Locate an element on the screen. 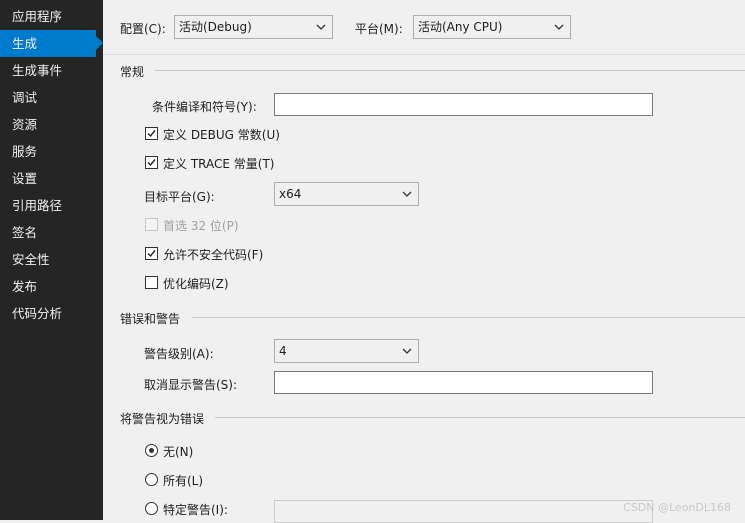  sidebar-item-security: 安全性 is located at coordinates (51, 259).